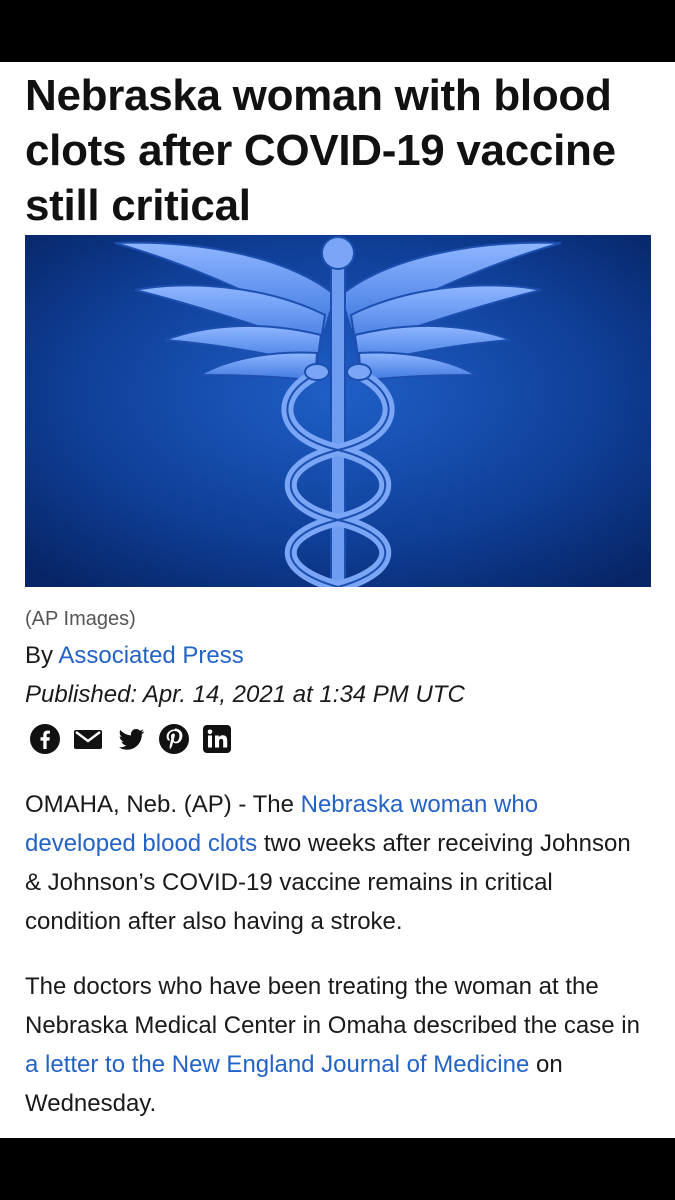 The width and height of the screenshot is (675, 1200). What do you see at coordinates (245, 694) in the screenshot?
I see `published-date: Published: Apr. 14, 2021 at 1:34 PM UTC` at bounding box center [245, 694].